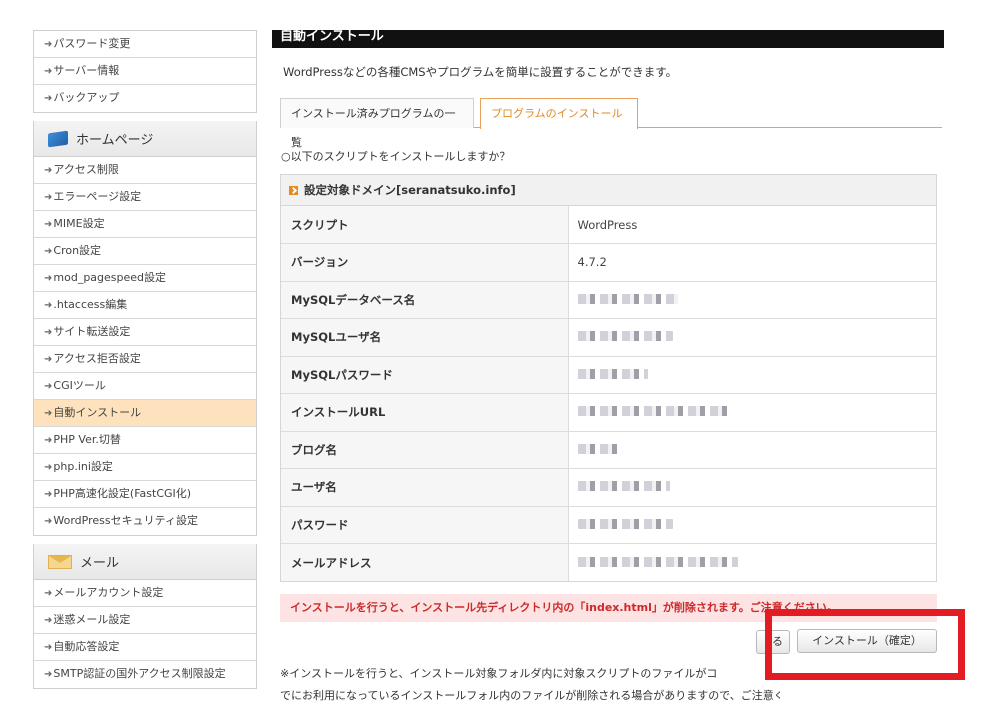  I want to click on row-label: バージョン, so click(425, 262).